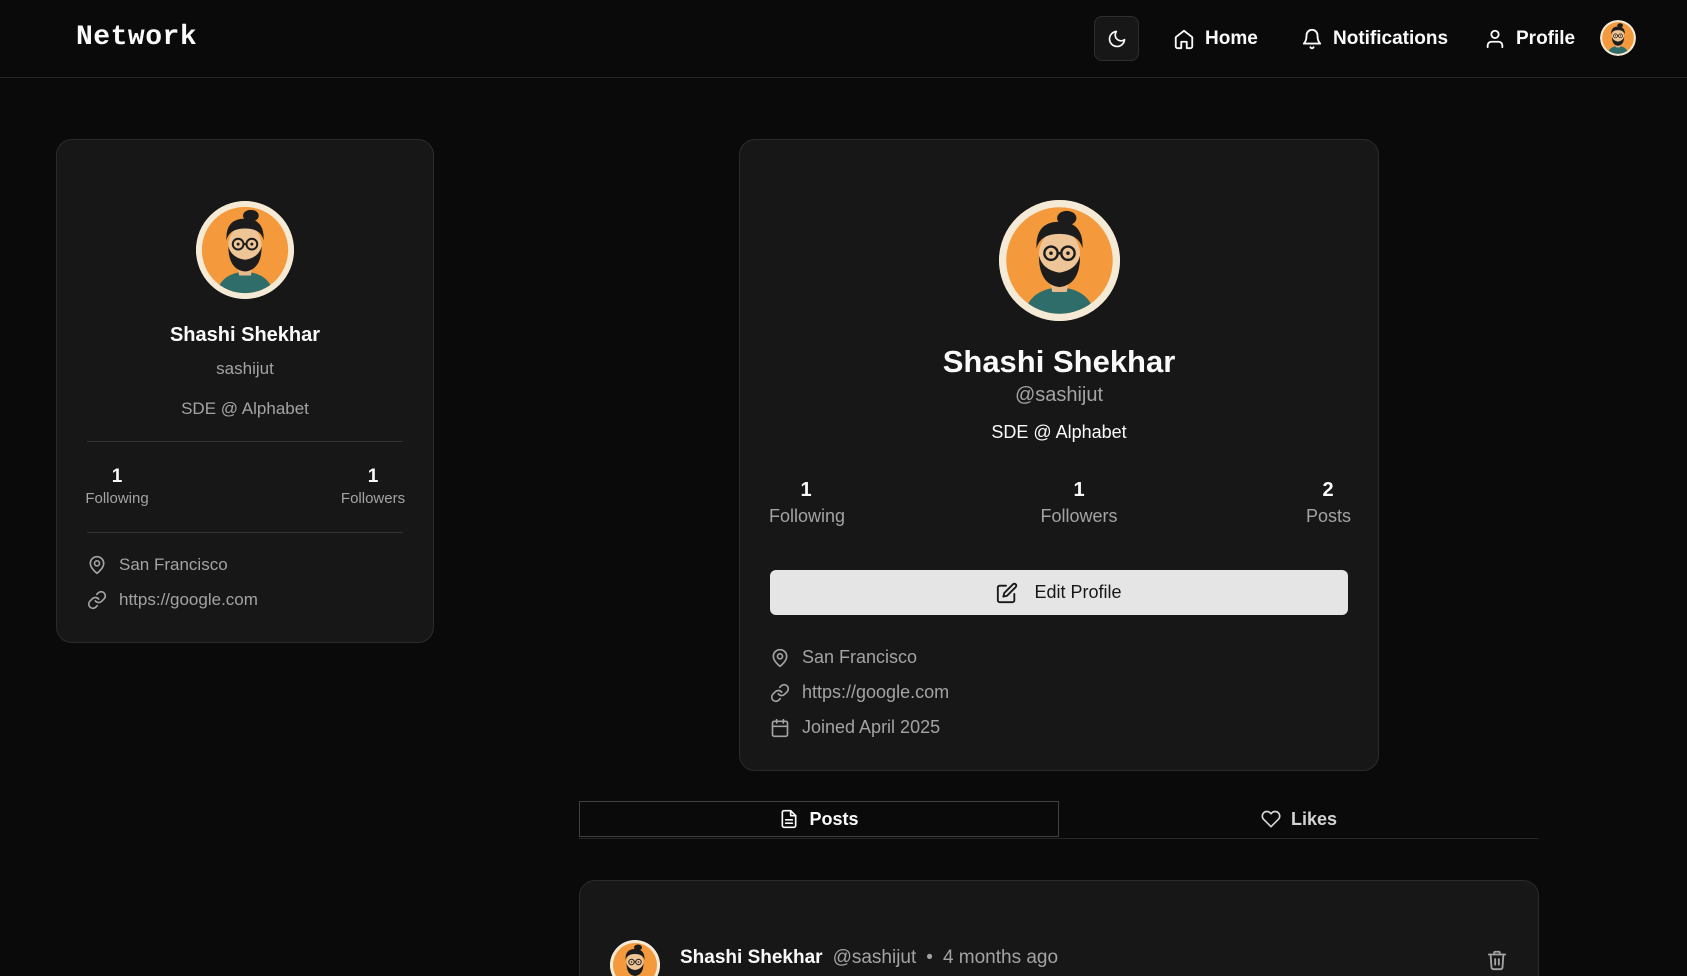  What do you see at coordinates (1000, 957) in the screenshot?
I see `post-timestamp: 4 months ago` at bounding box center [1000, 957].